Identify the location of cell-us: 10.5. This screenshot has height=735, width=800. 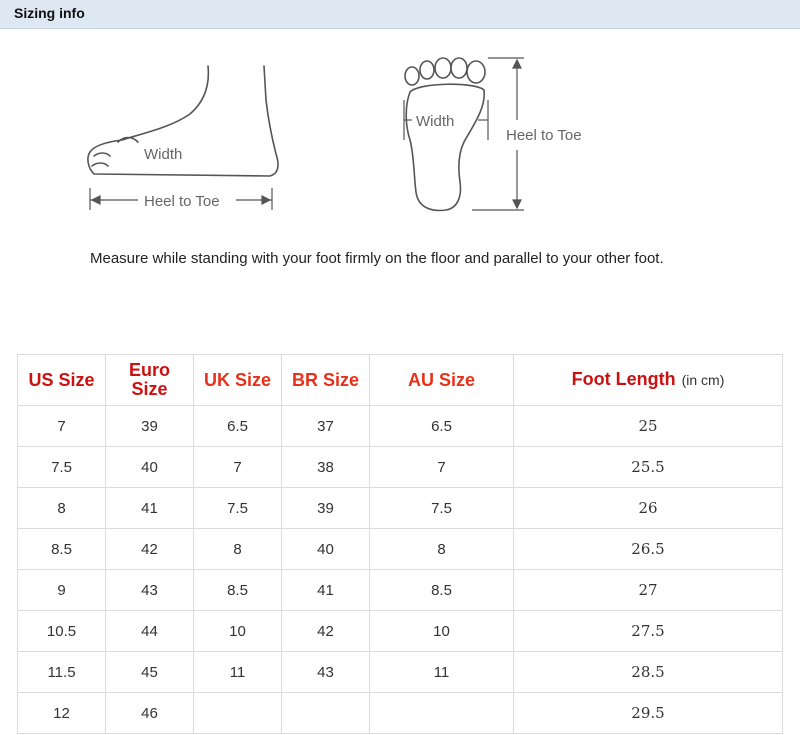
(61, 631).